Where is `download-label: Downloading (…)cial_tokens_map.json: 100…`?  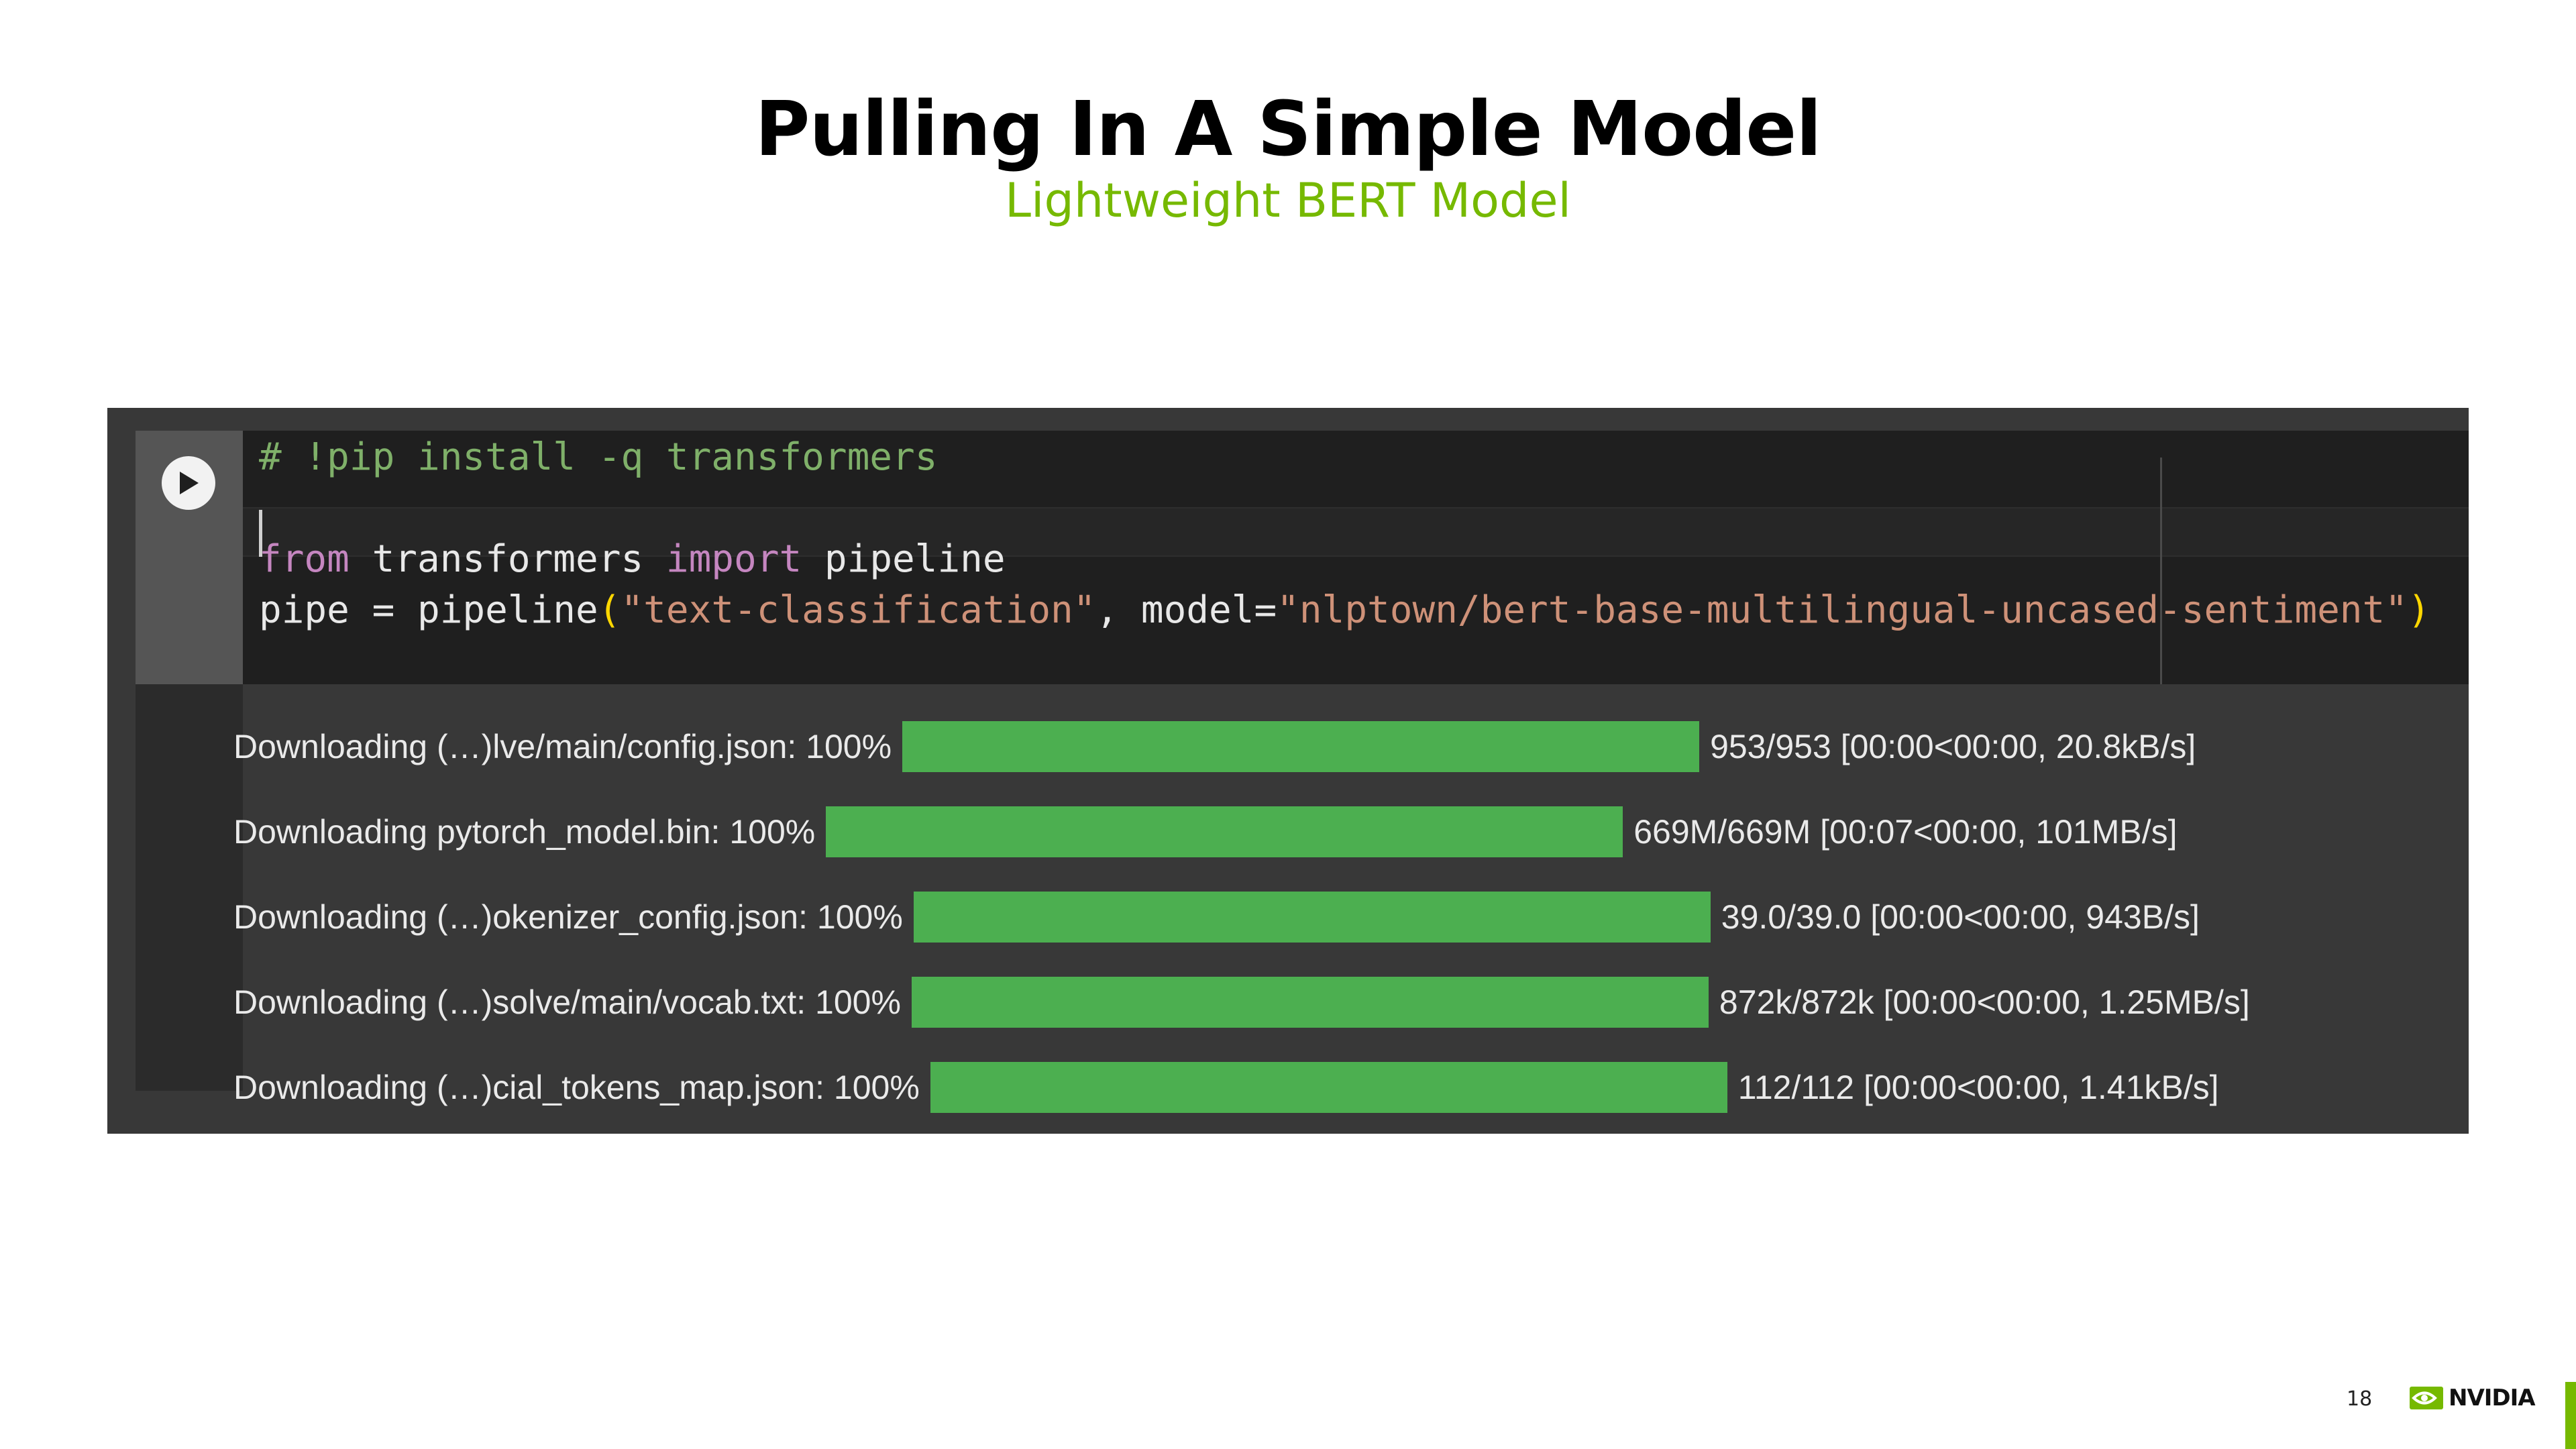
download-label: Downloading (…)cial_tokens_map.json: 100… is located at coordinates (576, 1087).